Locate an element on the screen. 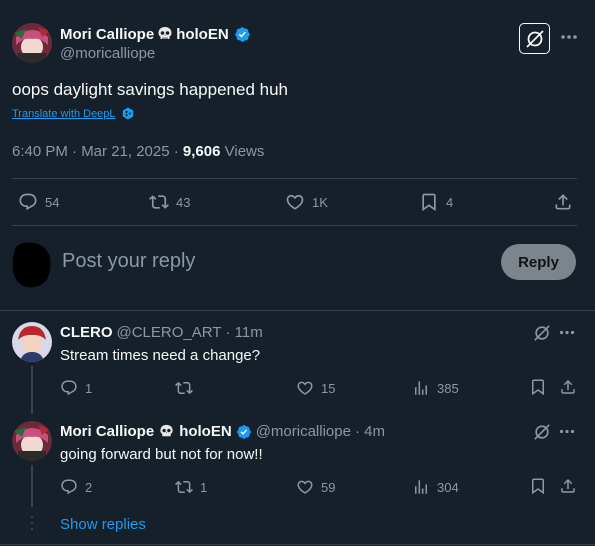 The image size is (595, 546). repost-action: 43 is located at coordinates (169, 202).